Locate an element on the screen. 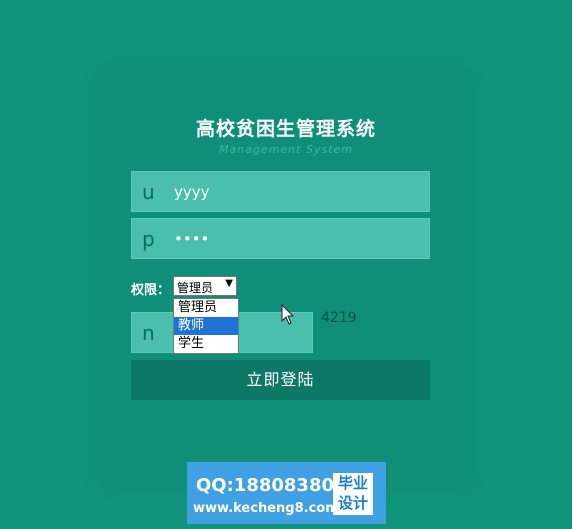  watermark-banner: QQ:188083800 www.kecheng8.com 毕业 设计 is located at coordinates (286, 493).